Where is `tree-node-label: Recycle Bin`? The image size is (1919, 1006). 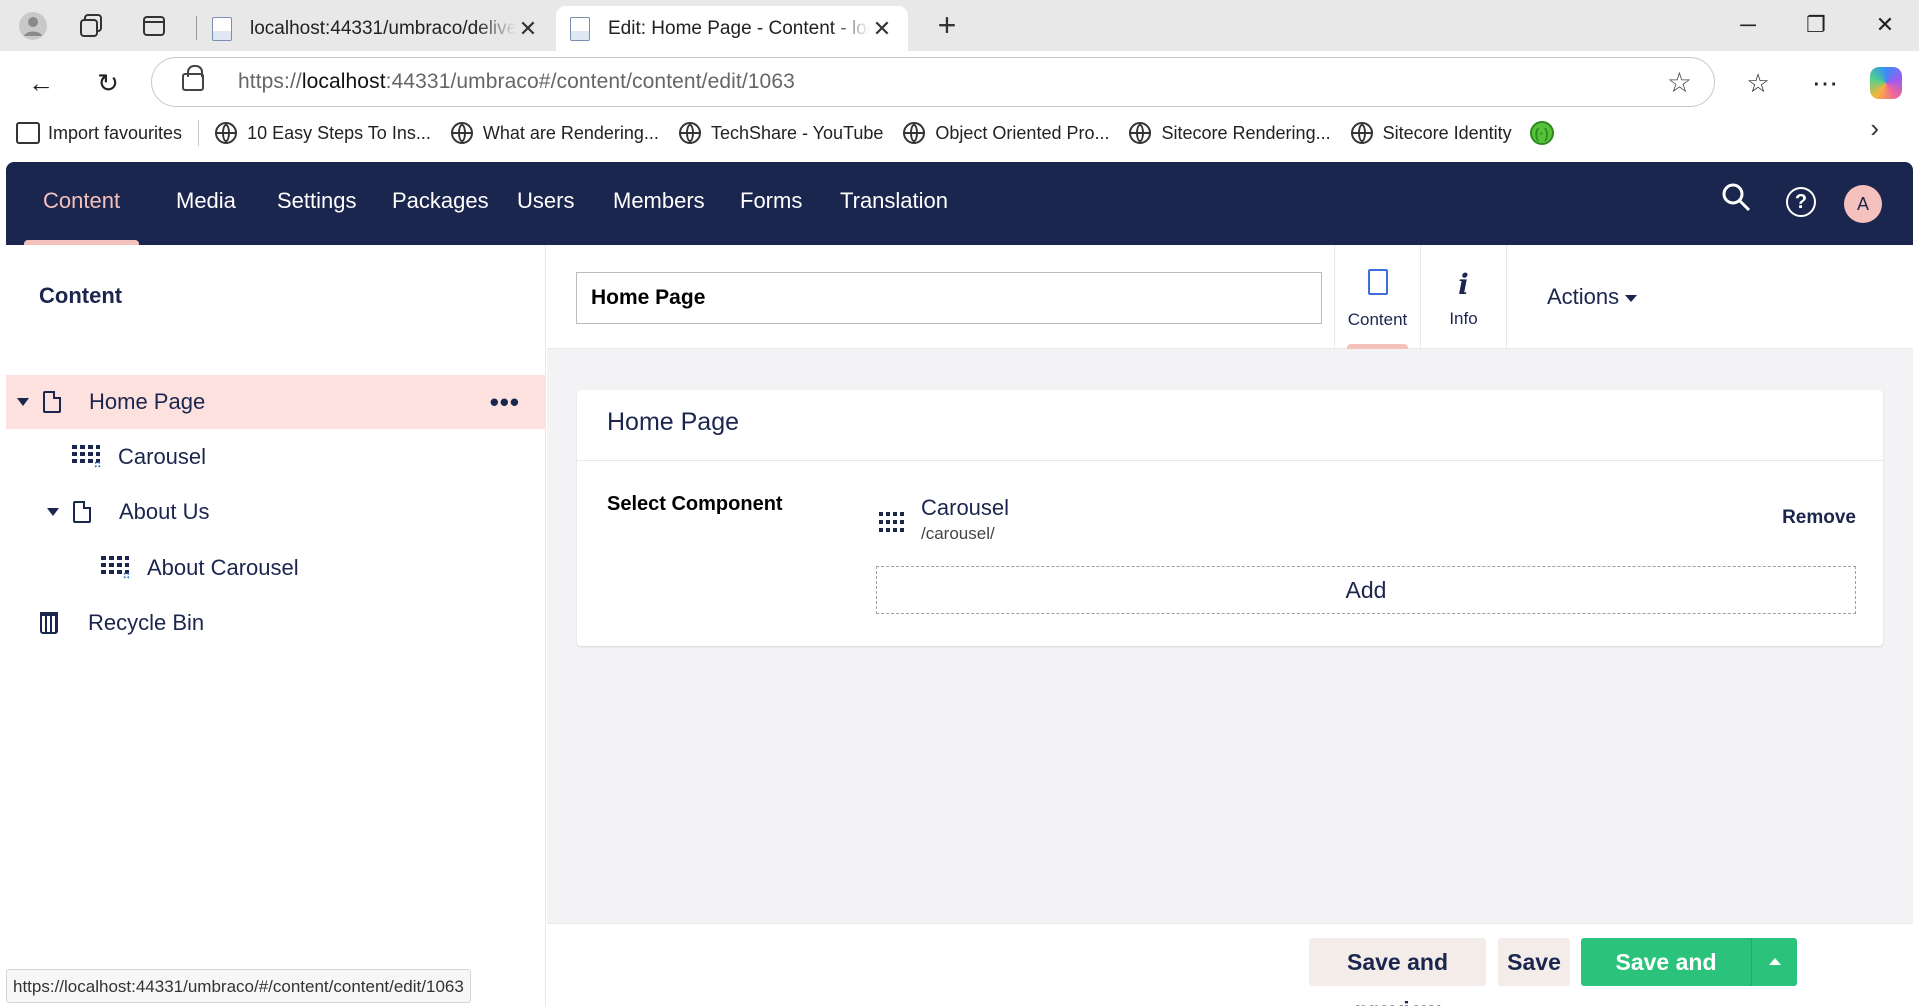 tree-node-label: Recycle Bin is located at coordinates (146, 622).